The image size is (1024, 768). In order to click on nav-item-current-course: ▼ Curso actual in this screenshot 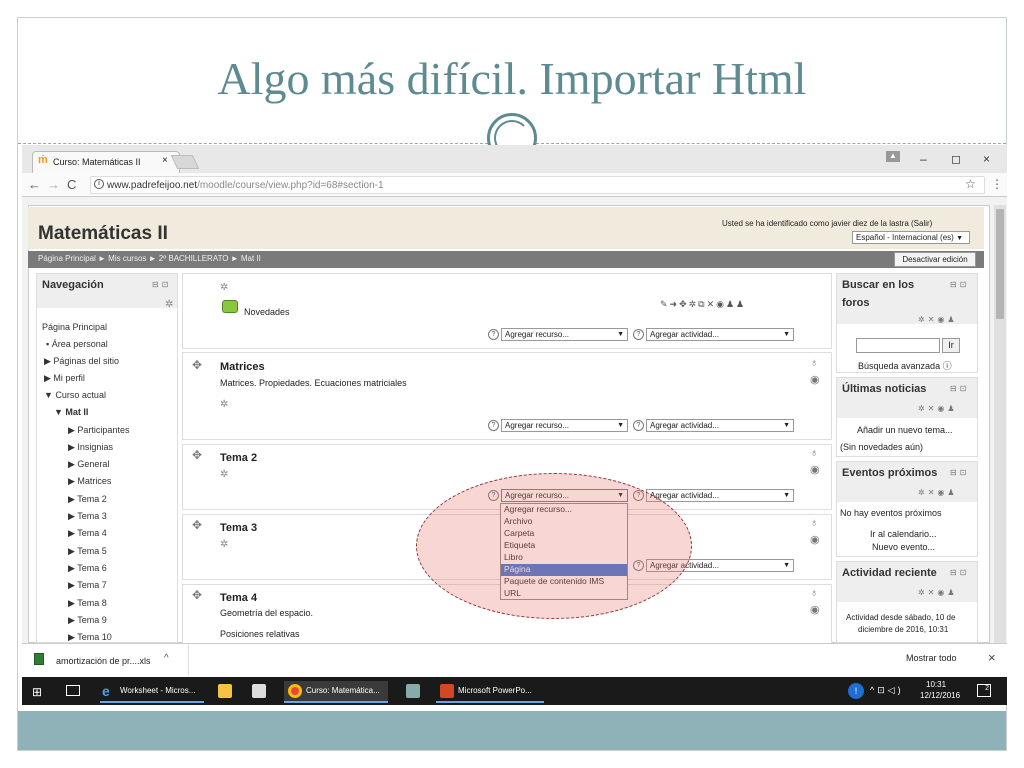, I will do `click(75, 395)`.